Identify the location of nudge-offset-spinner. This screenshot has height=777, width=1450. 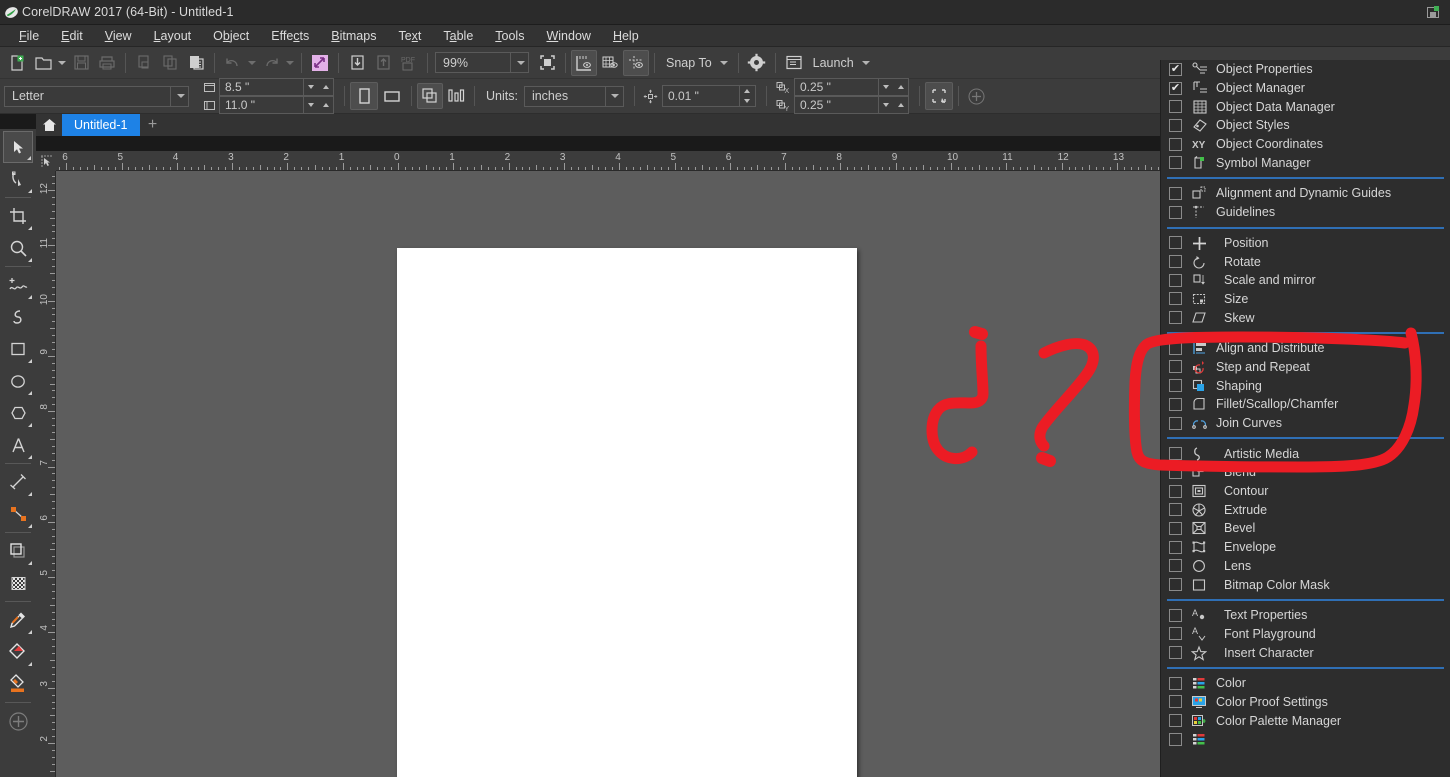
(747, 96).